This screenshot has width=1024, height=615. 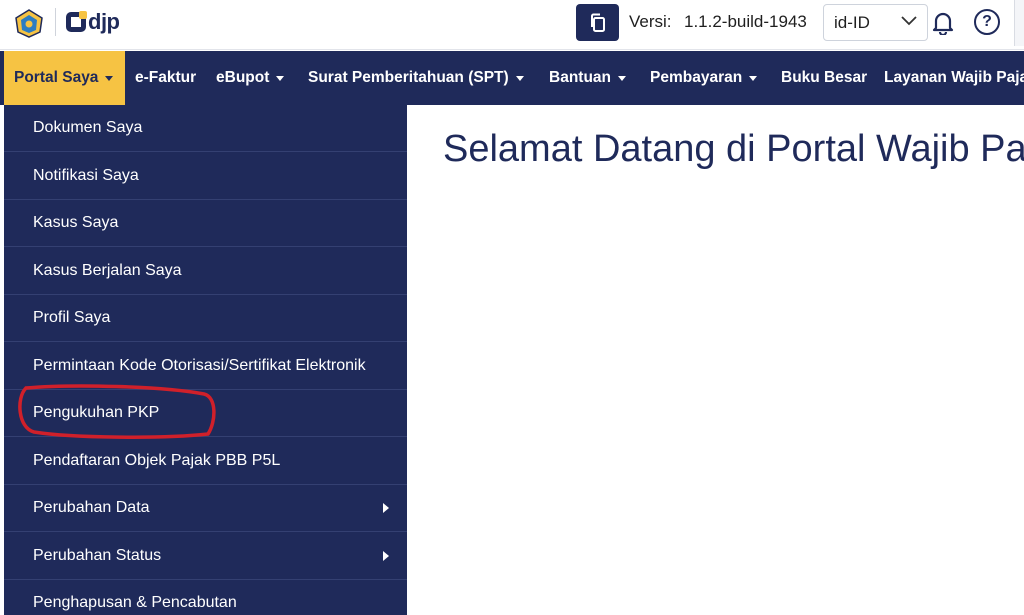 What do you see at coordinates (205, 556) in the screenshot?
I see `menu-item-perubahan-status: Perubahan Status` at bounding box center [205, 556].